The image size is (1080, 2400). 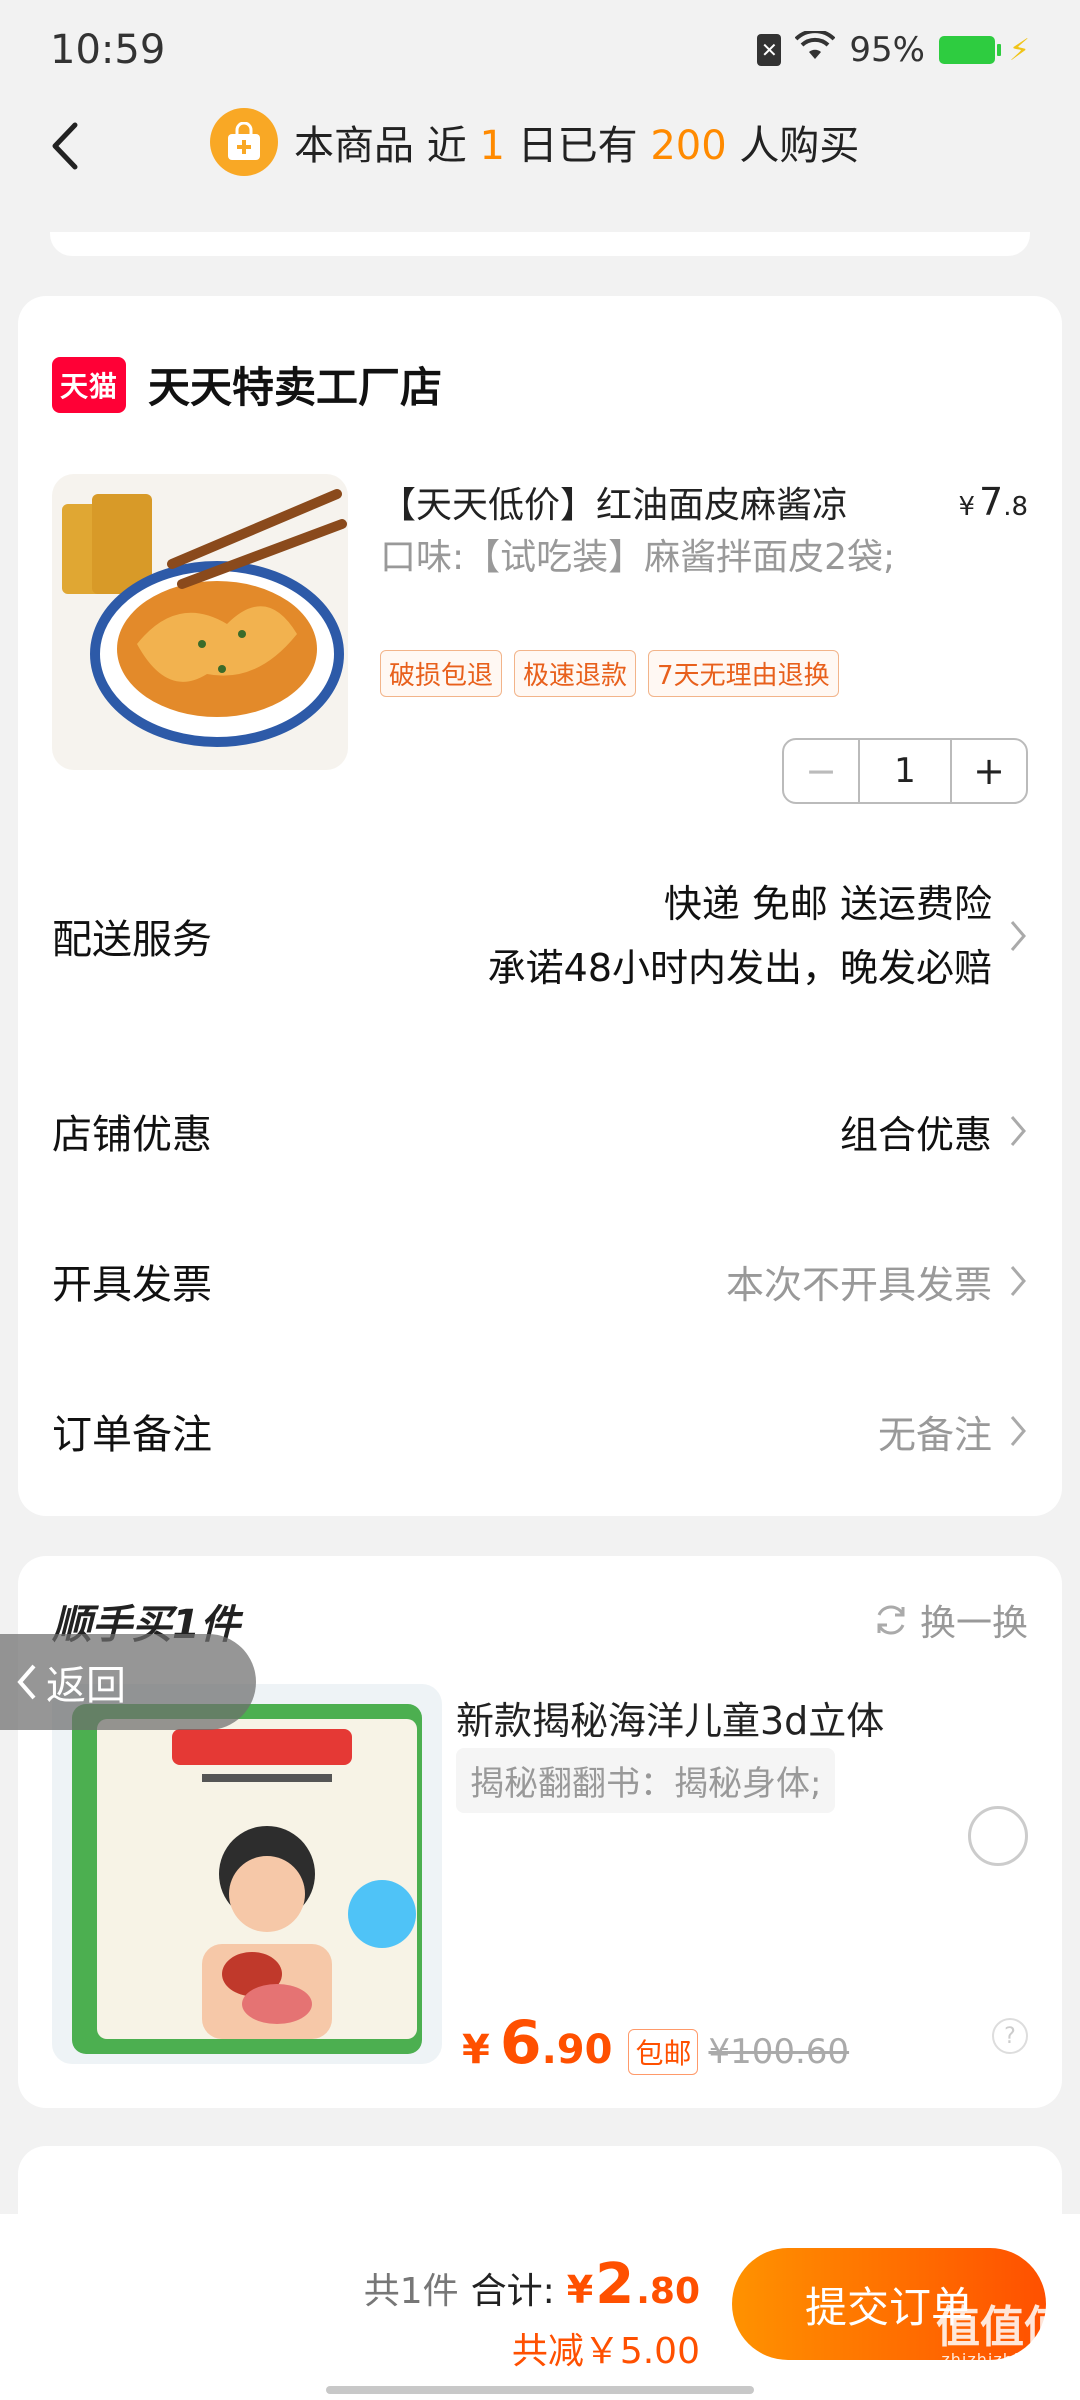 I want to click on decrease-quantity-button: −, so click(x=821, y=771).